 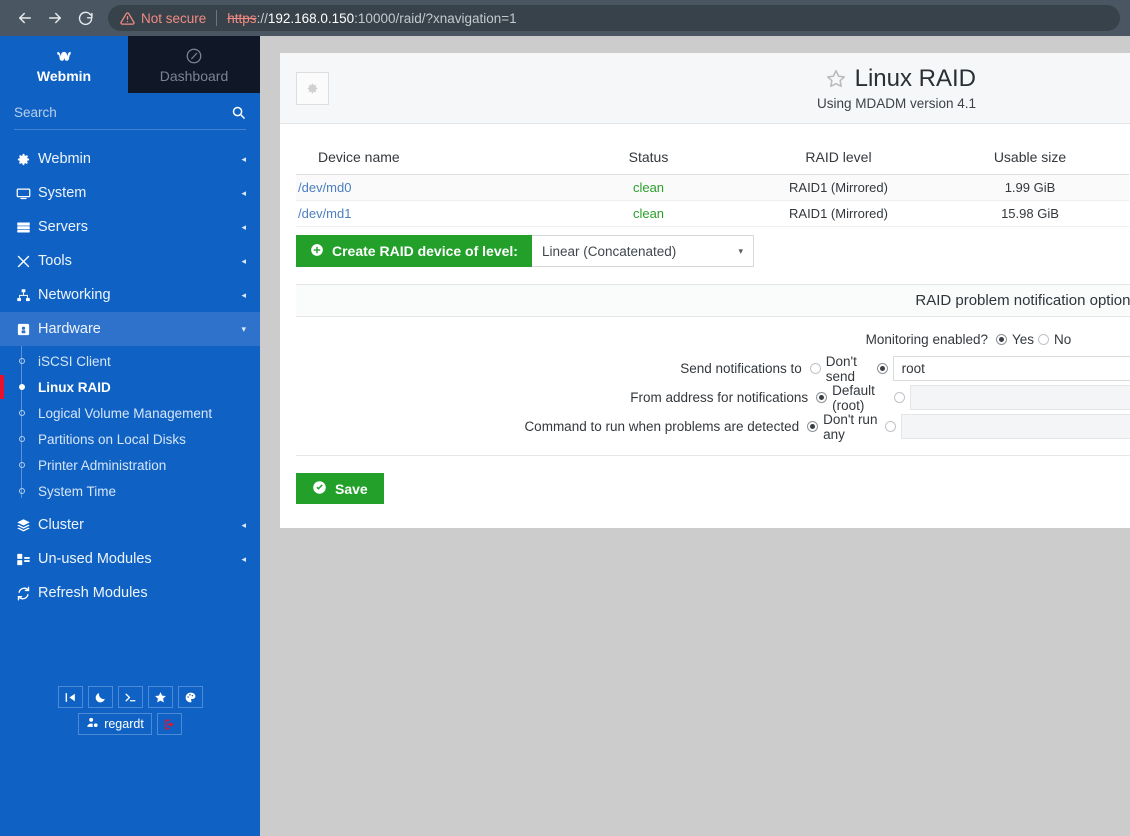 What do you see at coordinates (838, 157) in the screenshot?
I see `column-header-raid-level: RAID level` at bounding box center [838, 157].